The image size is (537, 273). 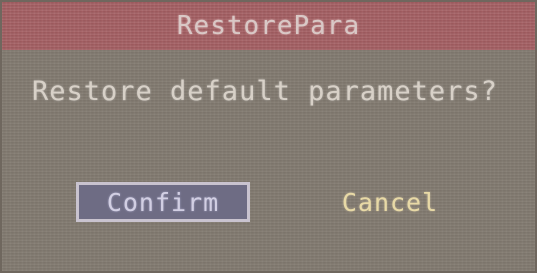 I want to click on dialog-message: Restore default parameters?, so click(x=265, y=91).